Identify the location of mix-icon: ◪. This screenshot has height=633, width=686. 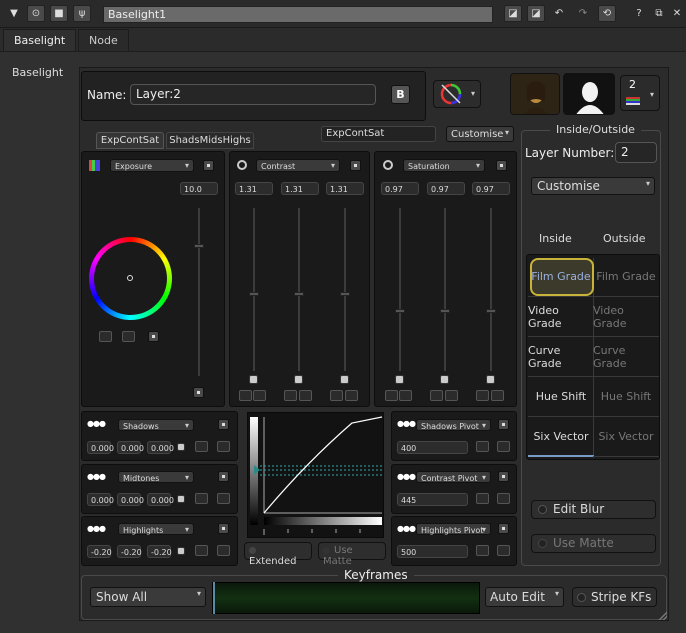
(513, 13).